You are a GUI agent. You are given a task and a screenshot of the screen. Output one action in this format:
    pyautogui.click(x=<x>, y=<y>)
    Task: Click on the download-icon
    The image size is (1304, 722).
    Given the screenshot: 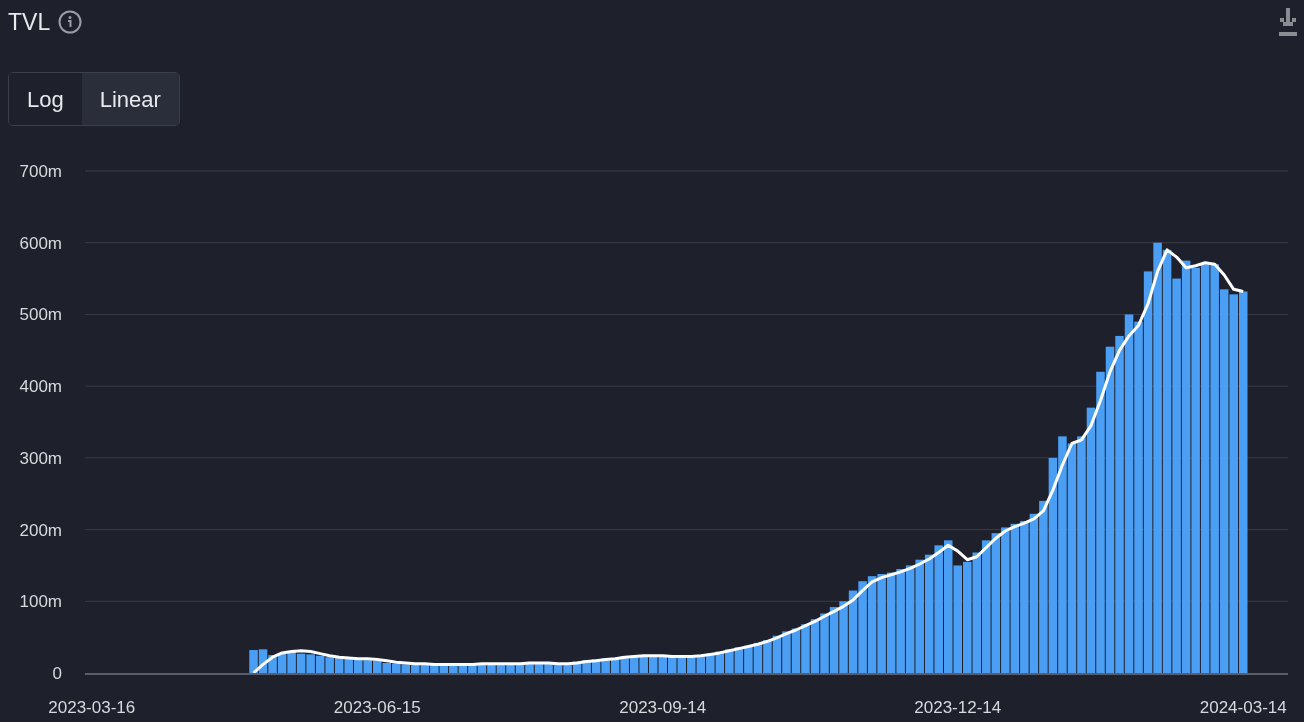 What is the action you would take?
    pyautogui.click(x=1288, y=22)
    